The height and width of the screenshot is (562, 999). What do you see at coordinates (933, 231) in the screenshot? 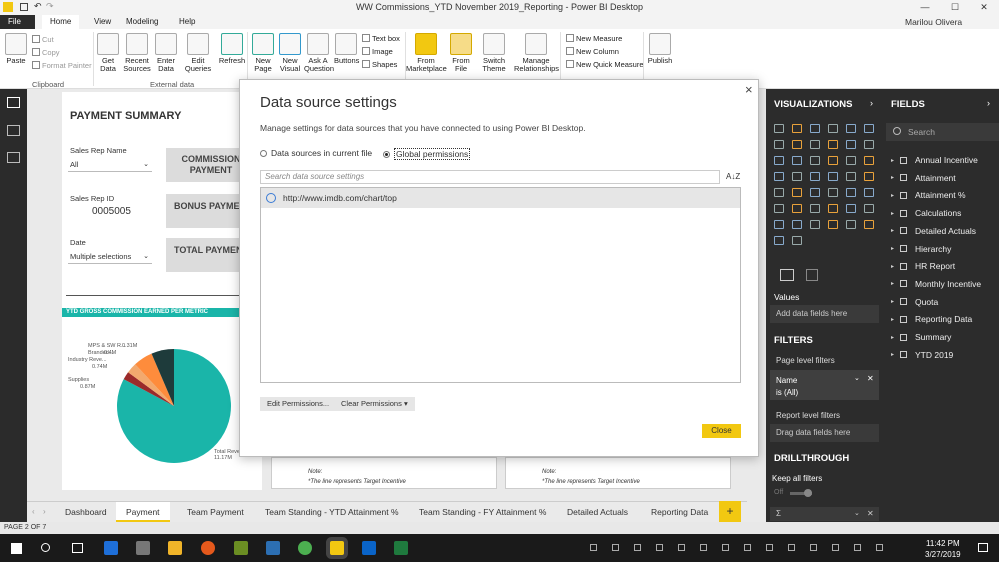
I see `field-table-item: ▸ Detailed Actuals` at bounding box center [933, 231].